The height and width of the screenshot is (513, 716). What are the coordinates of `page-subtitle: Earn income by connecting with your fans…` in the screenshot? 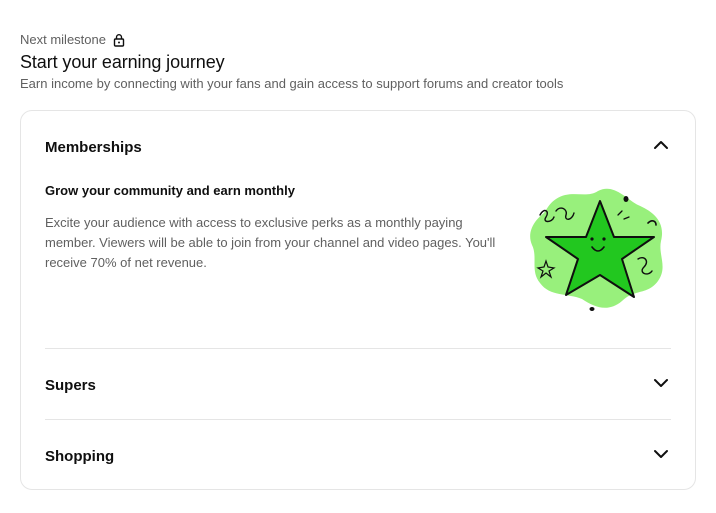 It's located at (292, 83).